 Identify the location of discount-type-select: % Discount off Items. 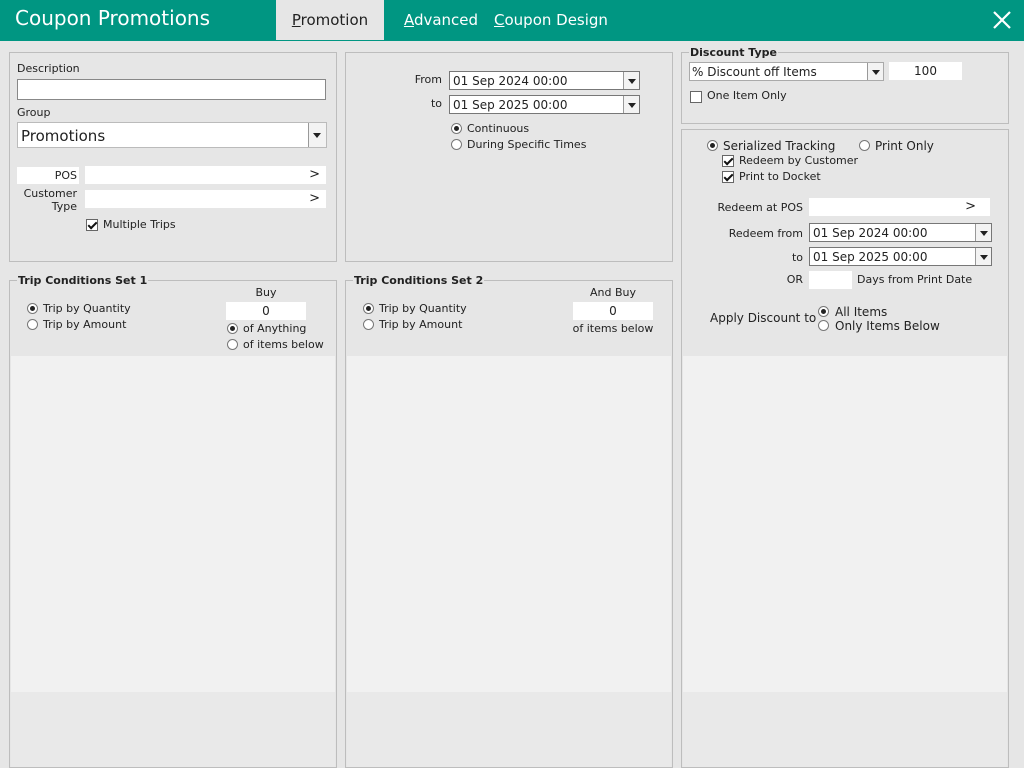
(786, 71).